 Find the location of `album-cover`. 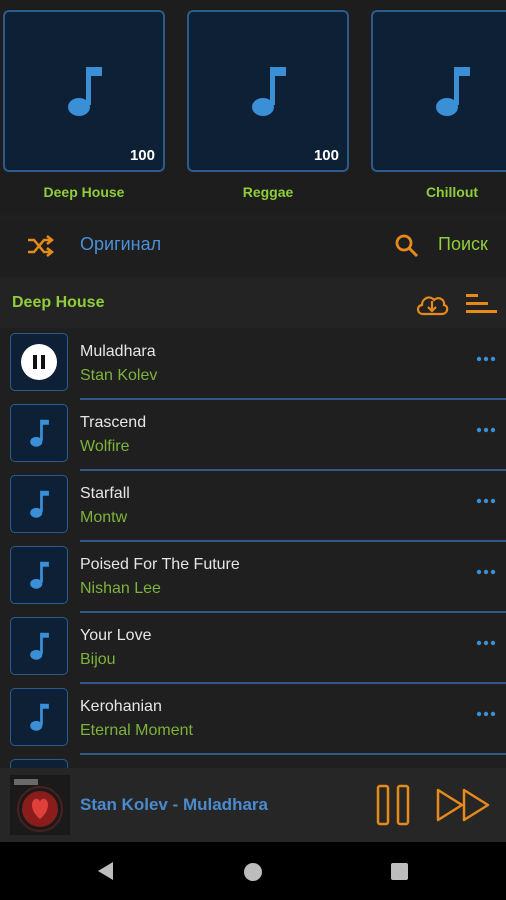

album-cover is located at coordinates (40, 805).